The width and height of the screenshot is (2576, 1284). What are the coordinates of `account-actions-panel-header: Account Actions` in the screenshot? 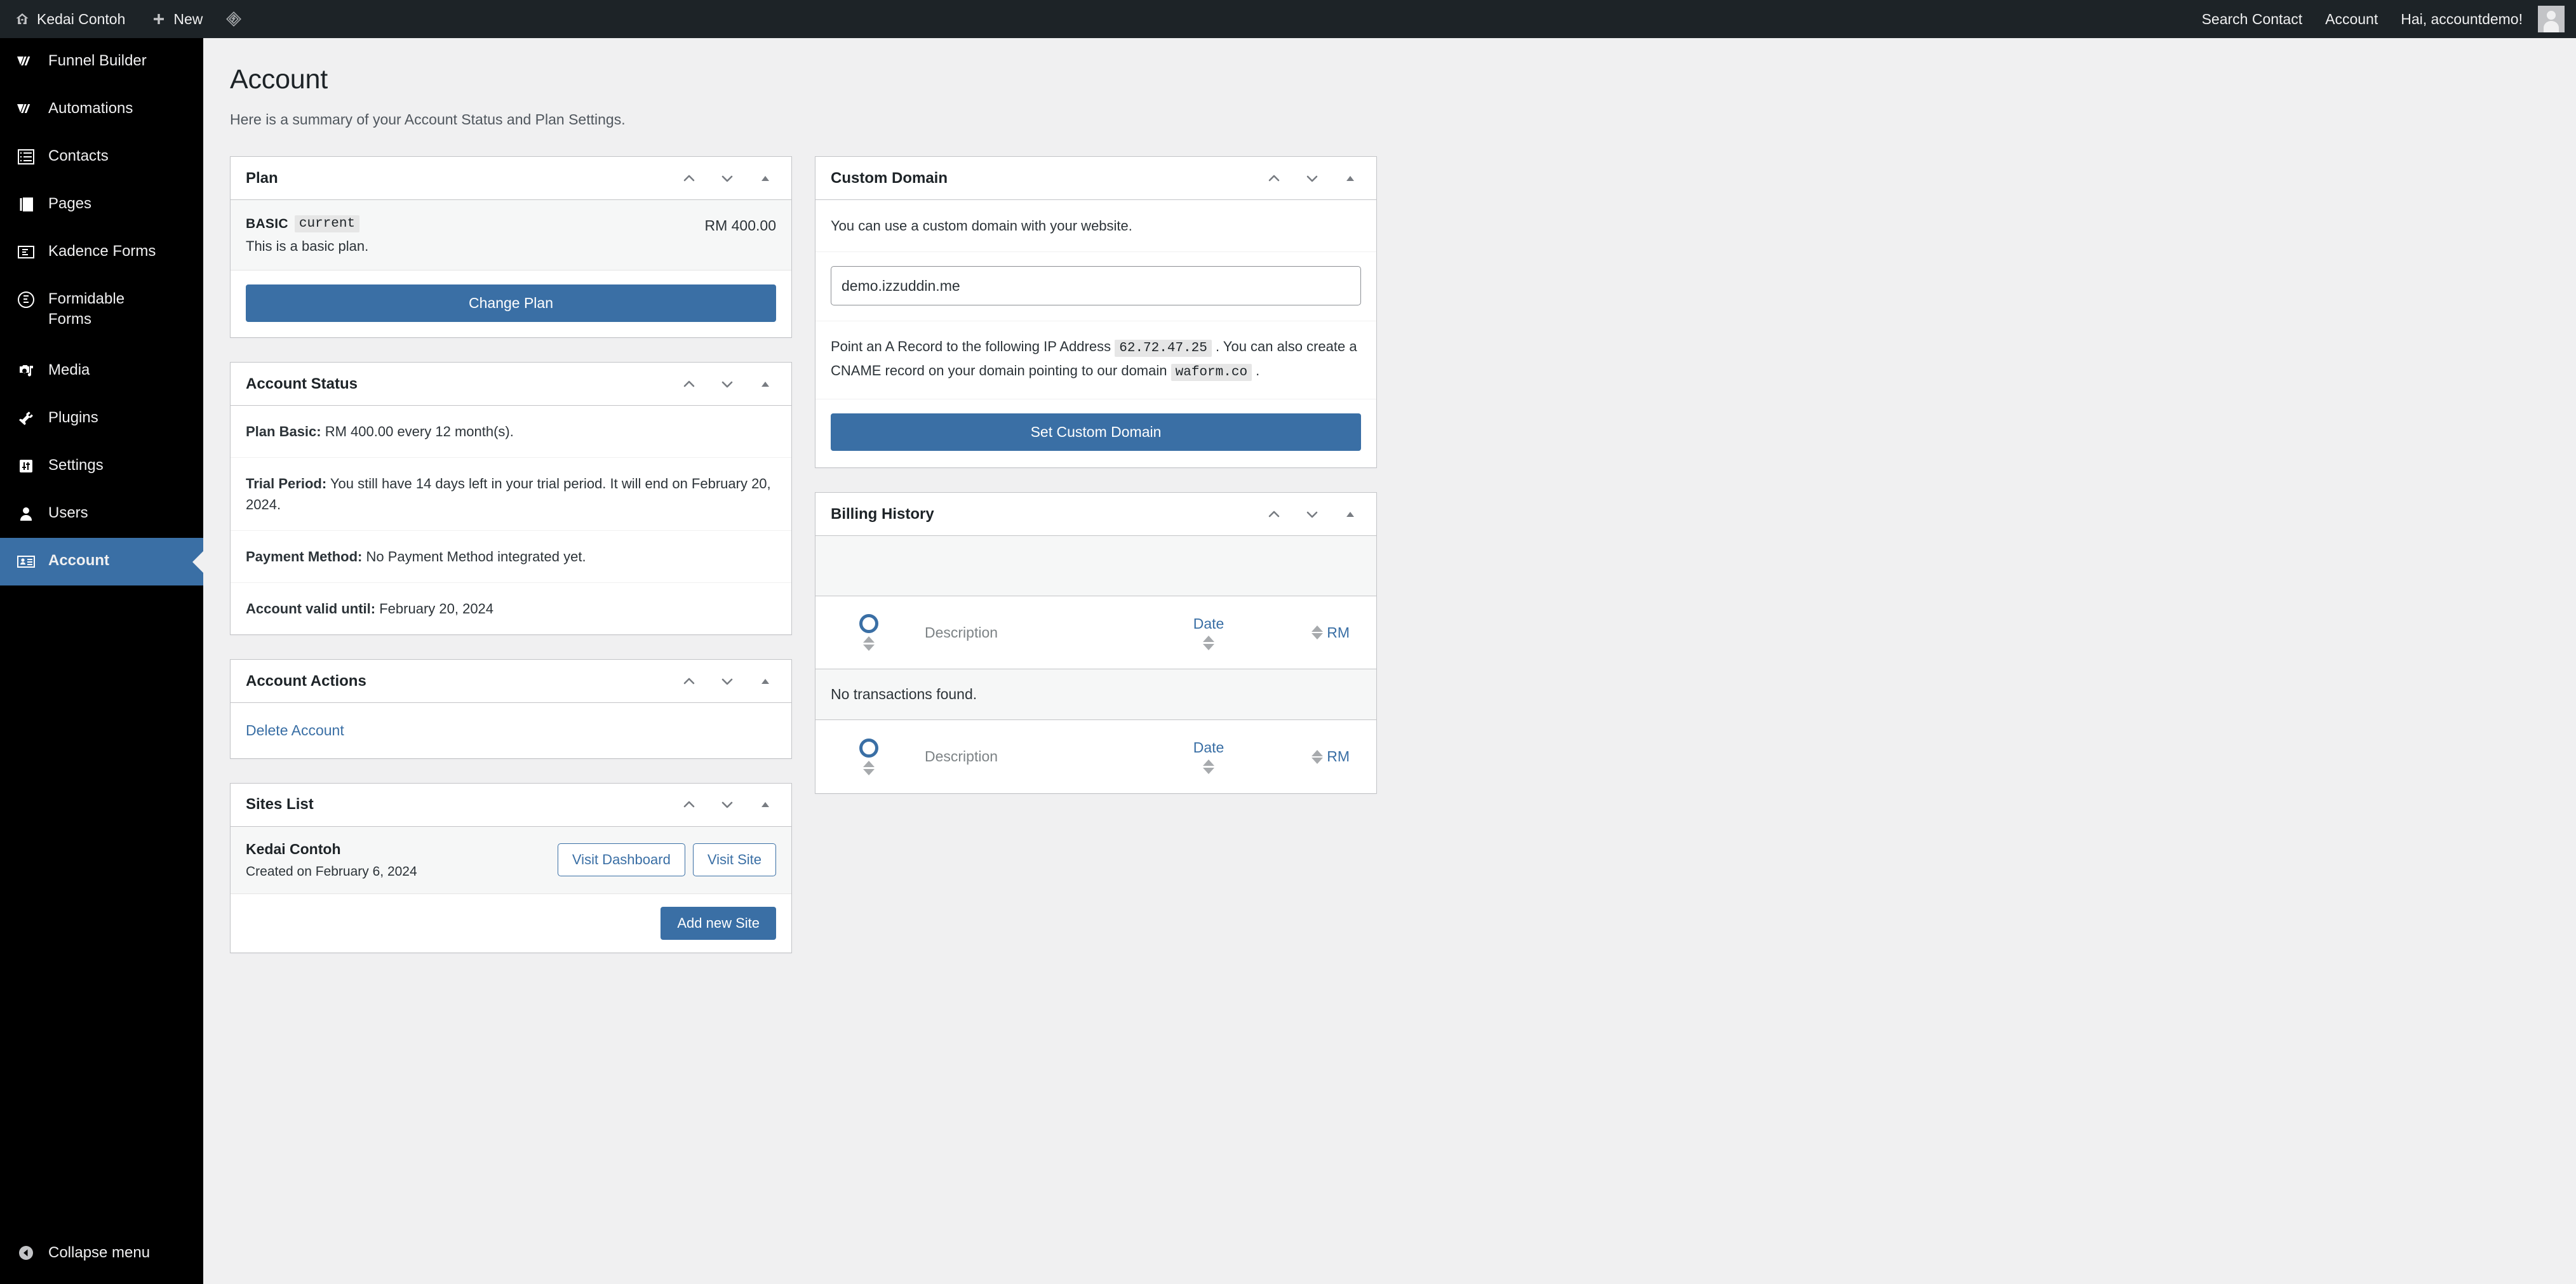 It's located at (511, 682).